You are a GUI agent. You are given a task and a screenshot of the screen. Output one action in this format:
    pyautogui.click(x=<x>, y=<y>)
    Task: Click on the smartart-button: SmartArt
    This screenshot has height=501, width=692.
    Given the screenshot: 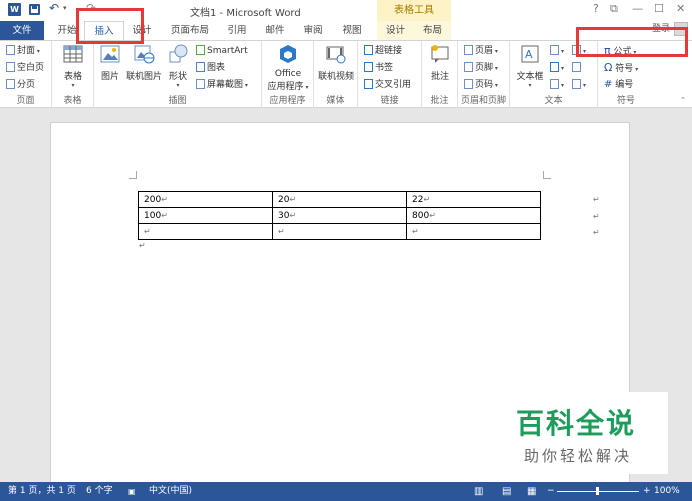 What is the action you would take?
    pyautogui.click(x=222, y=51)
    